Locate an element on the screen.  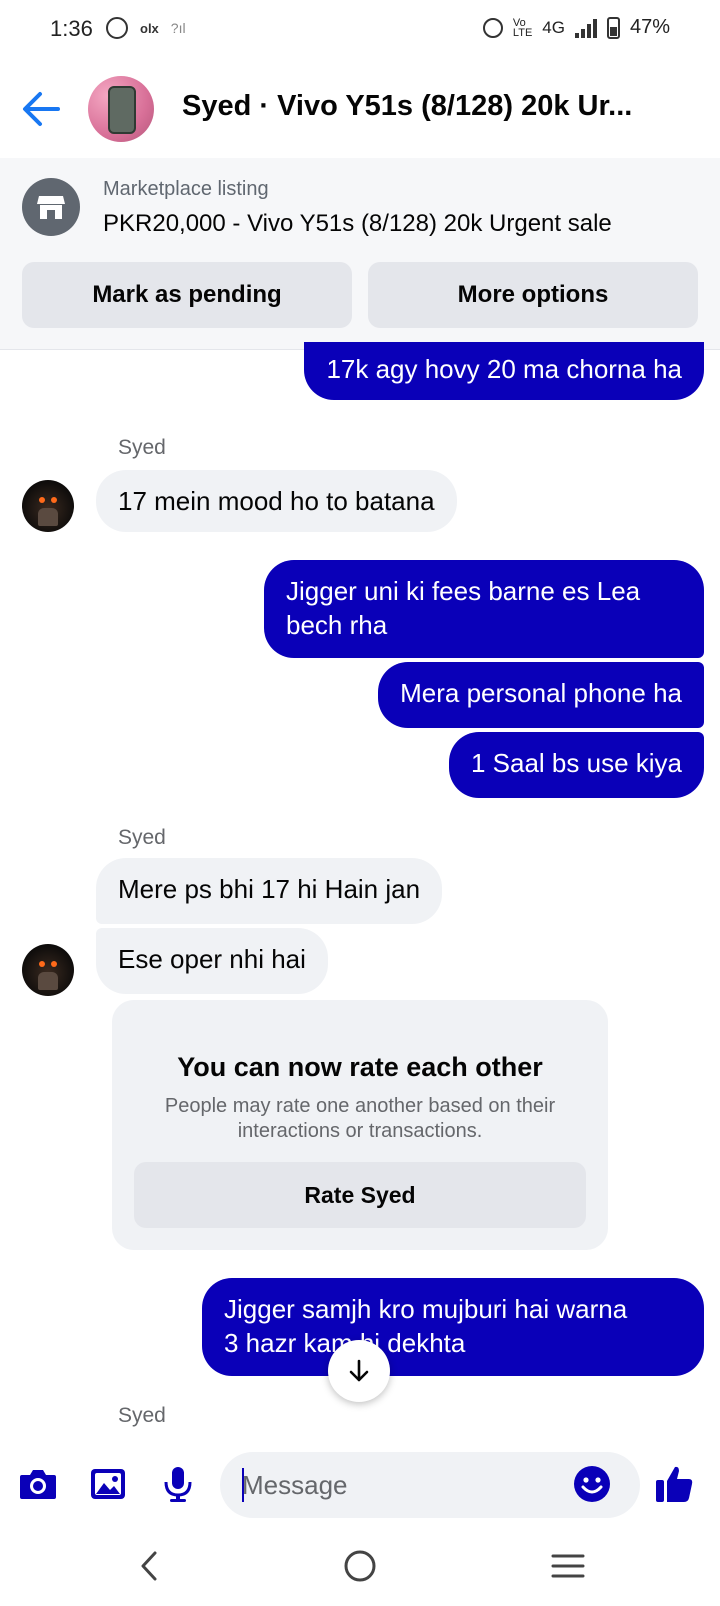
message-received: Ese oper nhi hai is located at coordinates (212, 961).